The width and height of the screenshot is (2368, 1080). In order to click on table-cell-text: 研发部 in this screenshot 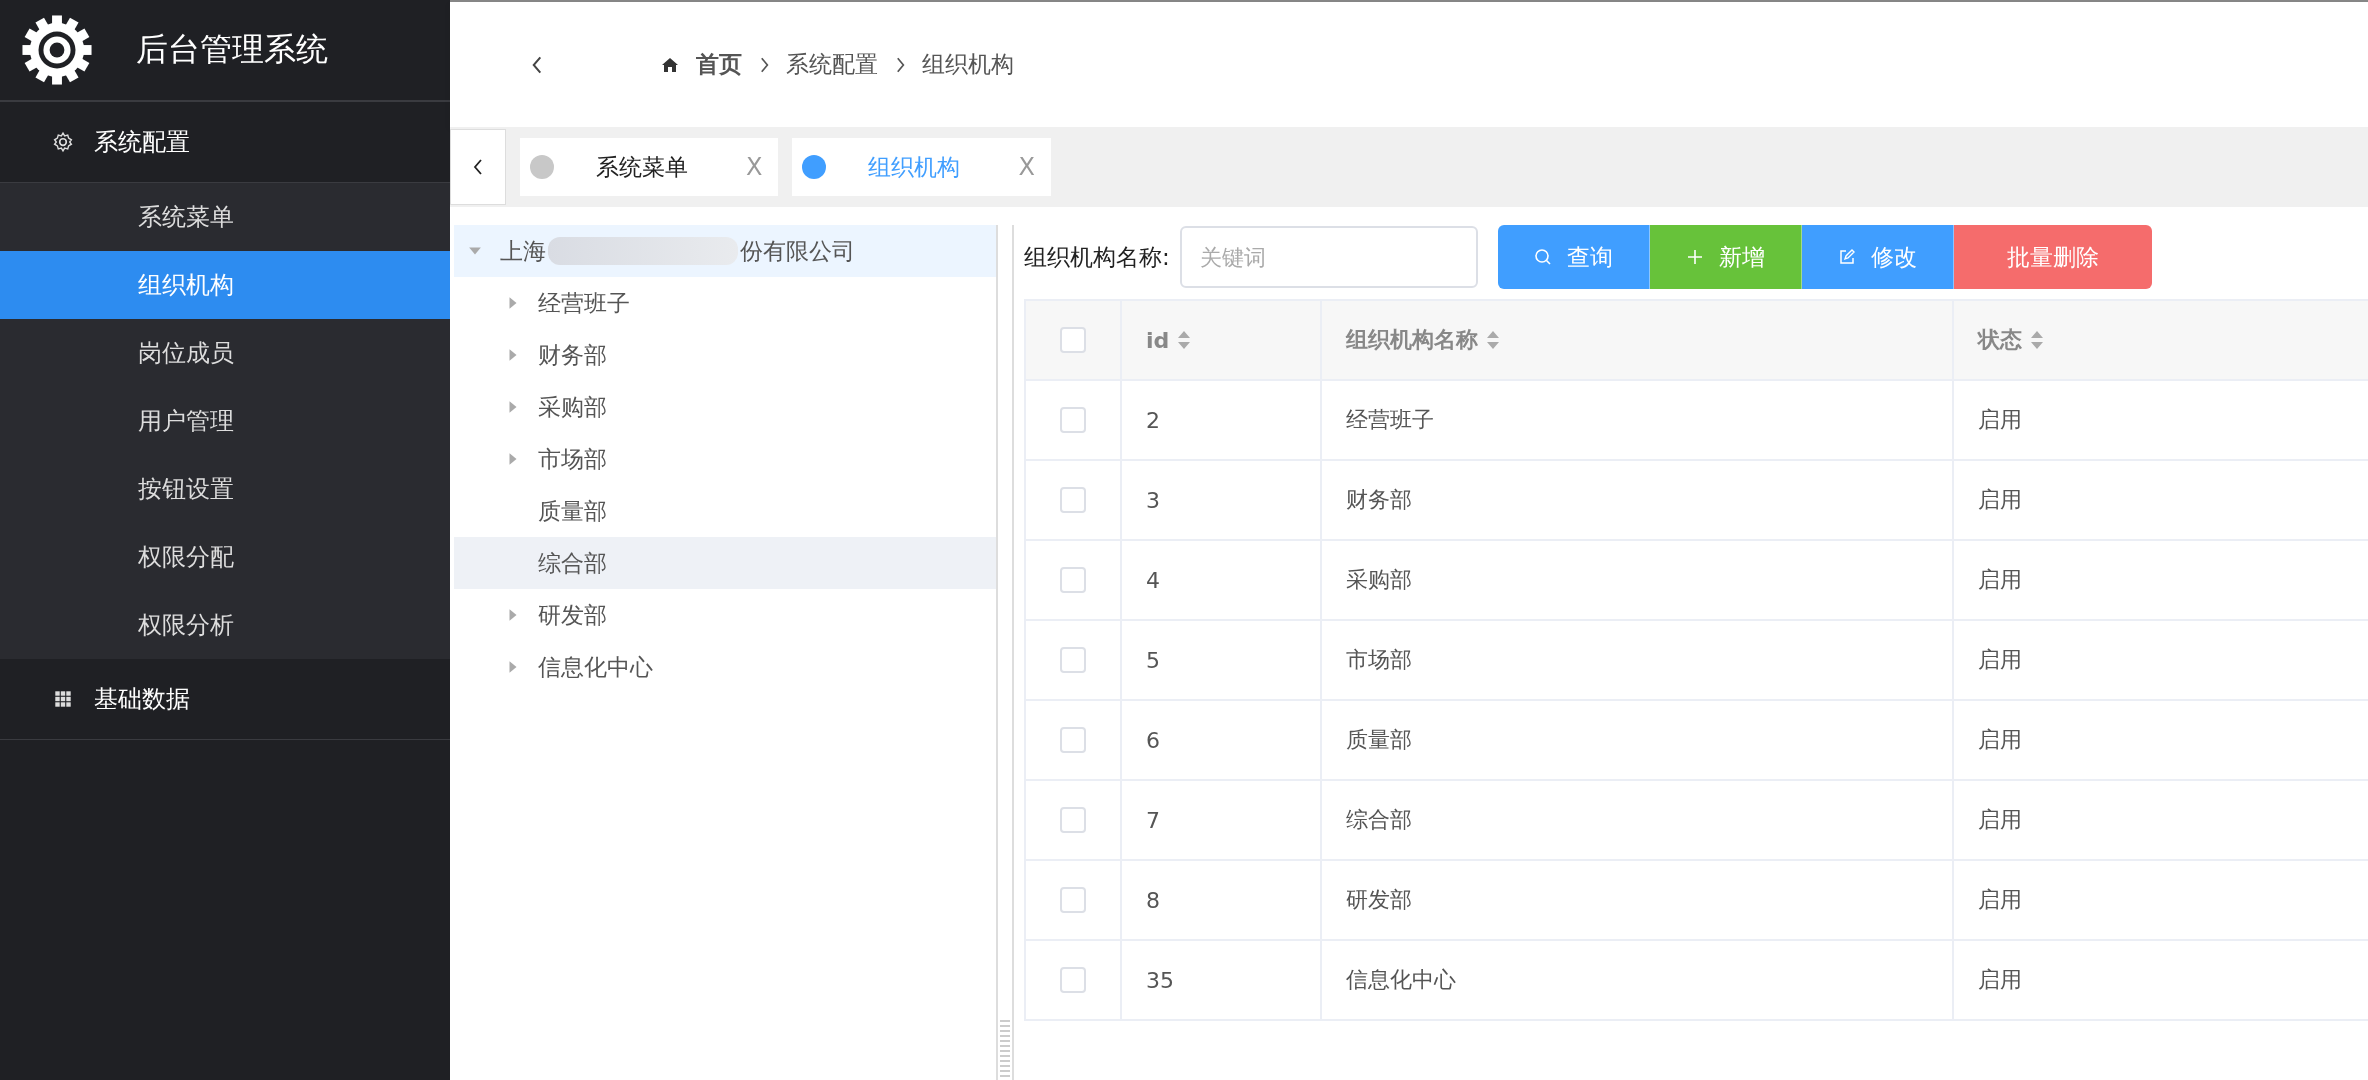, I will do `click(1379, 900)`.